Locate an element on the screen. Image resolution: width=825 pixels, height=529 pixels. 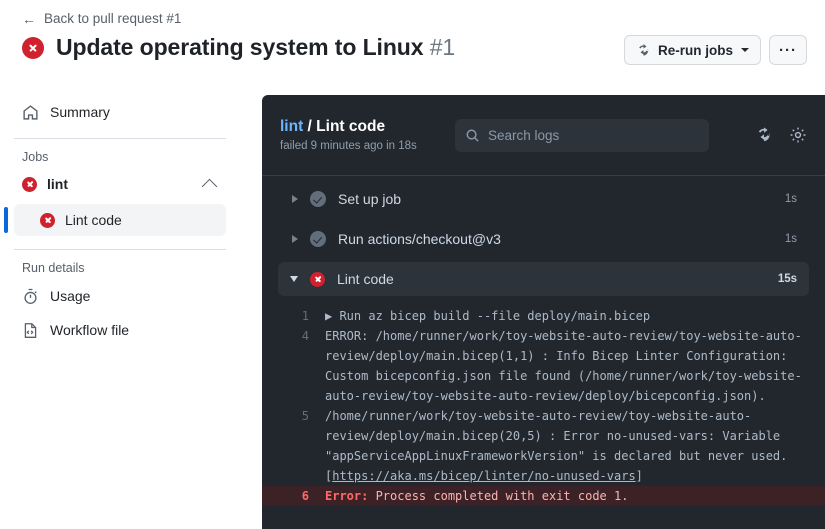
home-icon is located at coordinates (30, 112).